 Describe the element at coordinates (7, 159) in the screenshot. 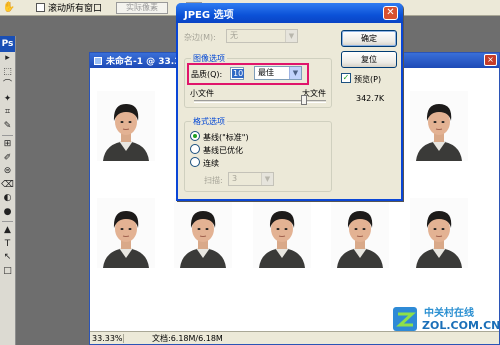

I see `tool-icon: ✐` at that location.